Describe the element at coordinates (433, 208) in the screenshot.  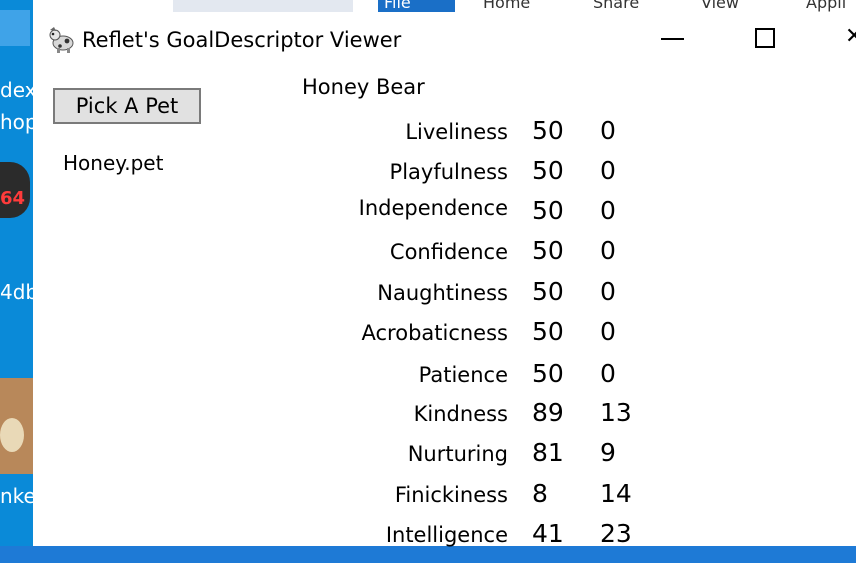
I see `trait-name: Independence` at that location.